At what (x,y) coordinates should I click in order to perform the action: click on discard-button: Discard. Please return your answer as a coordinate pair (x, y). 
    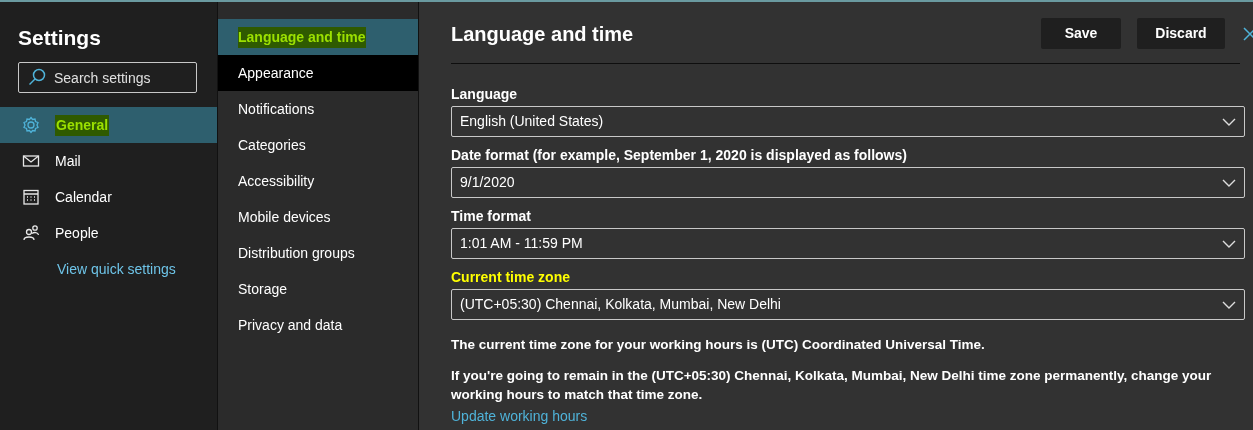
    Looking at the image, I should click on (1181, 33).